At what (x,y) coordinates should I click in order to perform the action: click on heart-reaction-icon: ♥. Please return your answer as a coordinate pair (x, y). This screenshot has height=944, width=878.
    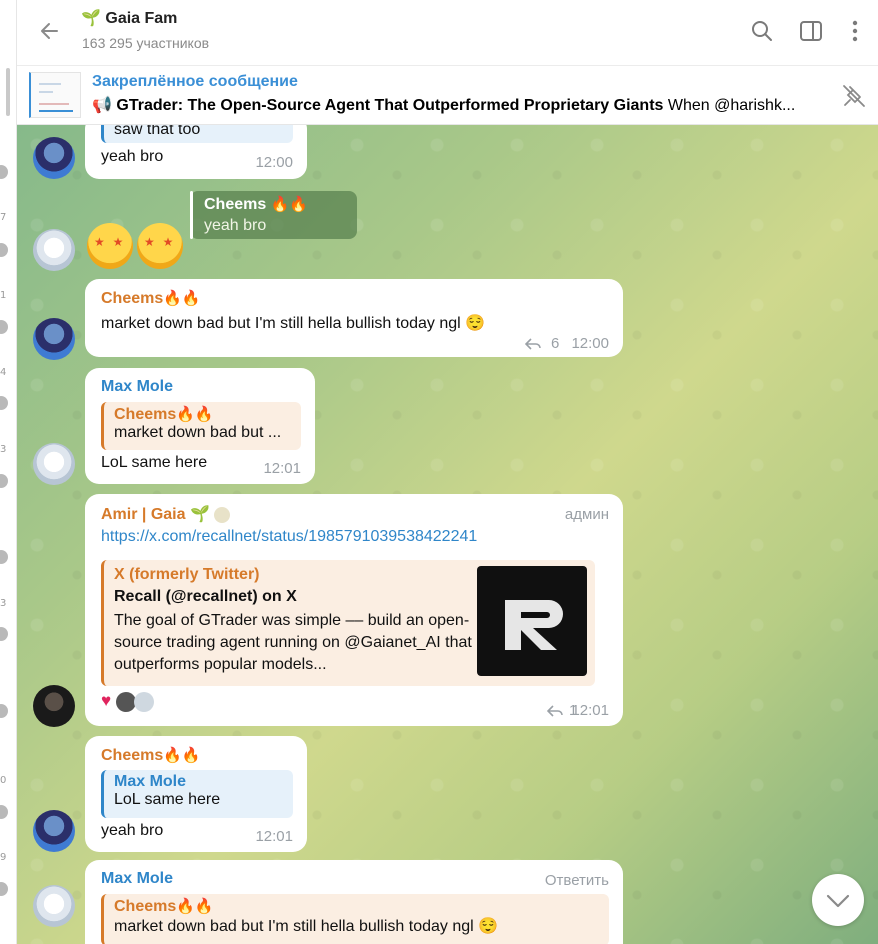
    Looking at the image, I should click on (106, 700).